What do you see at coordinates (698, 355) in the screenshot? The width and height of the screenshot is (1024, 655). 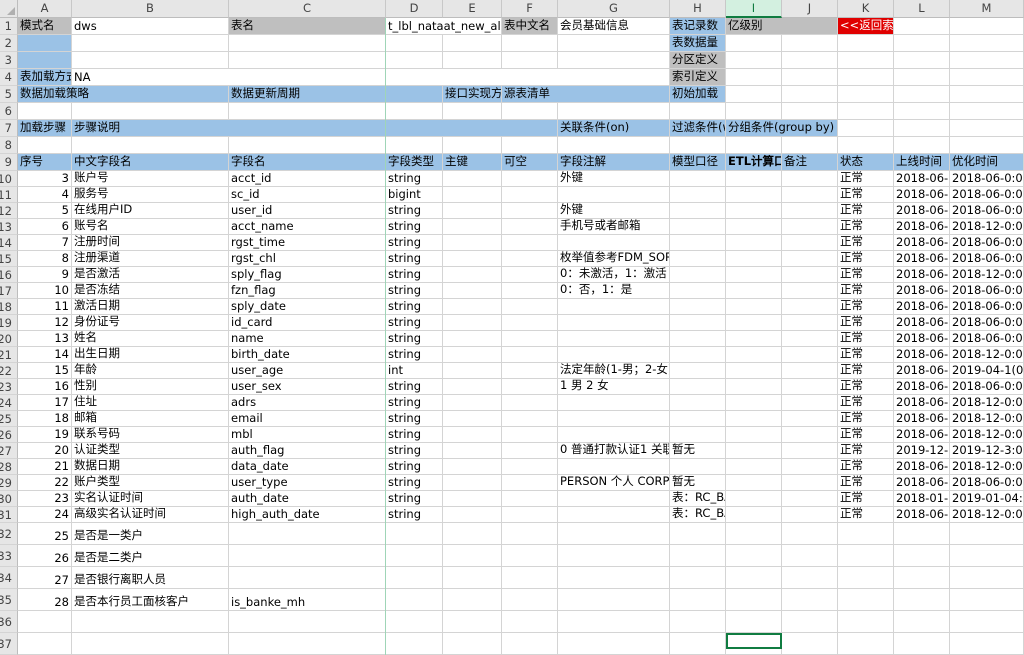 I see `cell-h21` at bounding box center [698, 355].